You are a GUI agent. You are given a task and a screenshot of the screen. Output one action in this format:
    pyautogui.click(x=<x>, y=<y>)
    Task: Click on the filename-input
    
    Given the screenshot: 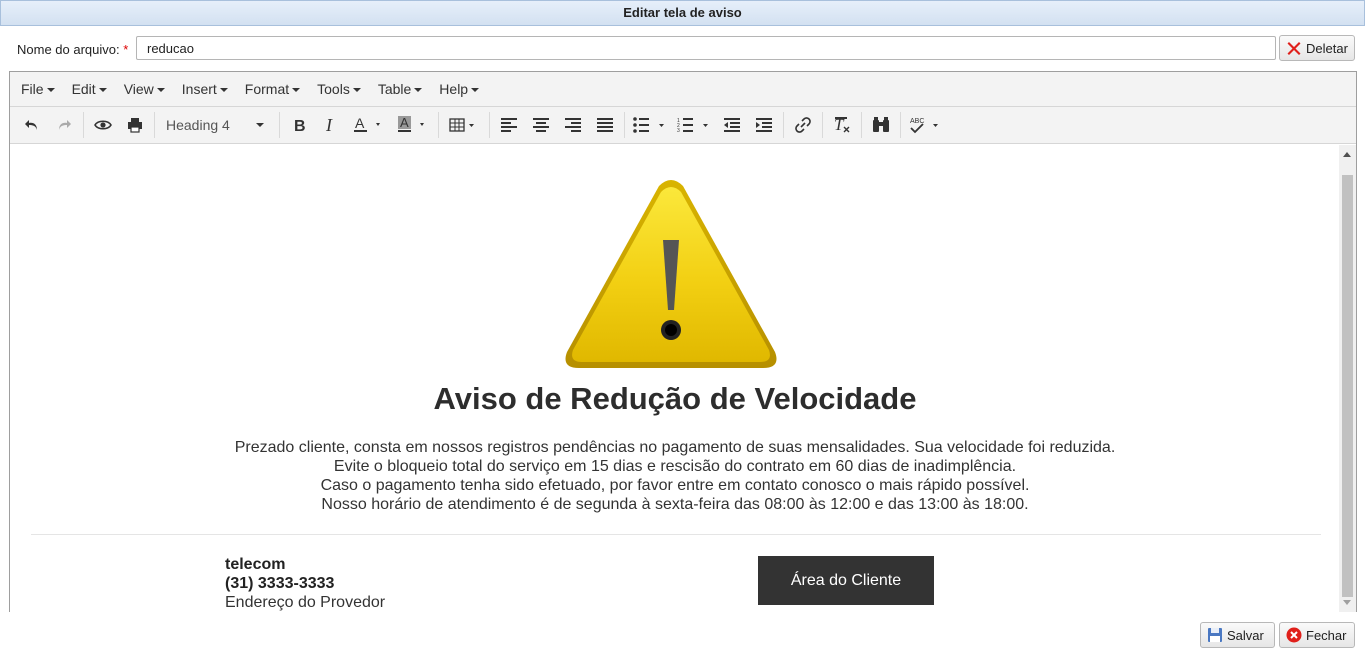 What is the action you would take?
    pyautogui.click(x=706, y=48)
    